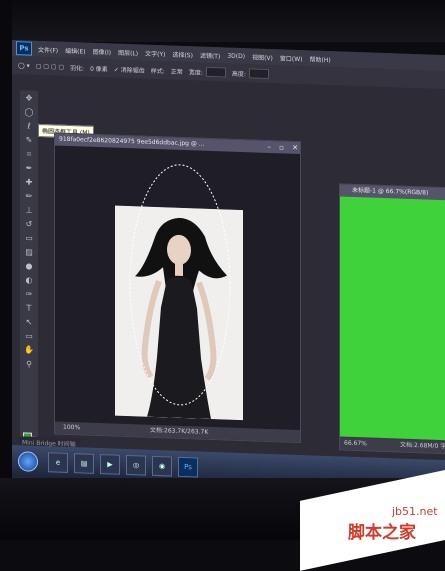  I want to click on menu-3d: 3D(D), so click(236, 56).